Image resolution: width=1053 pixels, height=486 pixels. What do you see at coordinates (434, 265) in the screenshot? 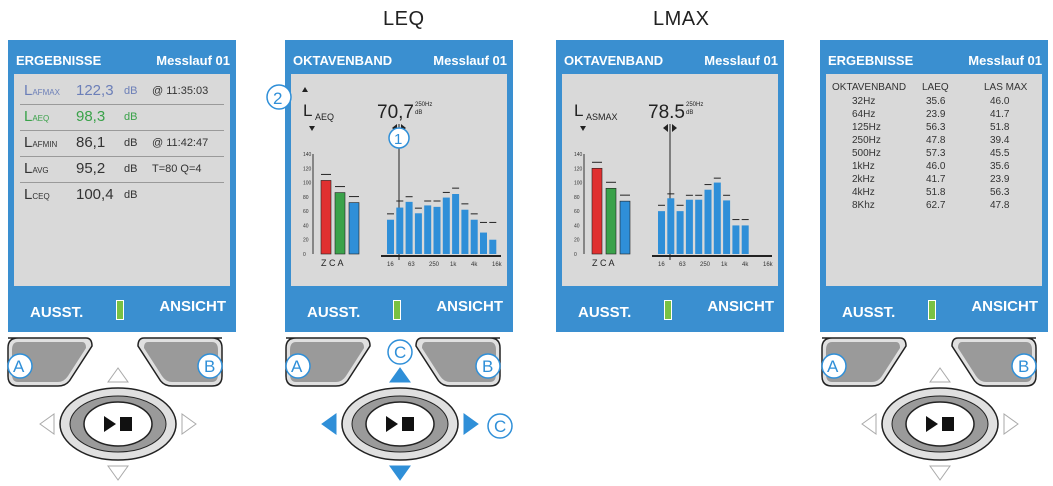
I see `x-tick-label: 250` at bounding box center [434, 265].